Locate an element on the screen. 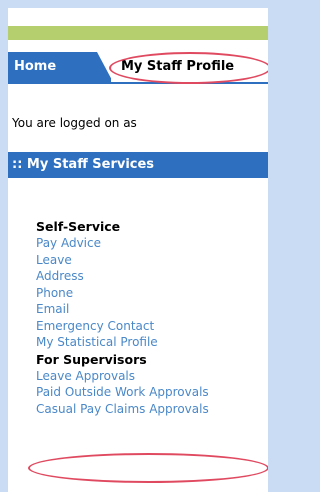 This screenshot has height=492, width=320. menu-item-statistical-profile: My Statistical Profile is located at coordinates (152, 342).